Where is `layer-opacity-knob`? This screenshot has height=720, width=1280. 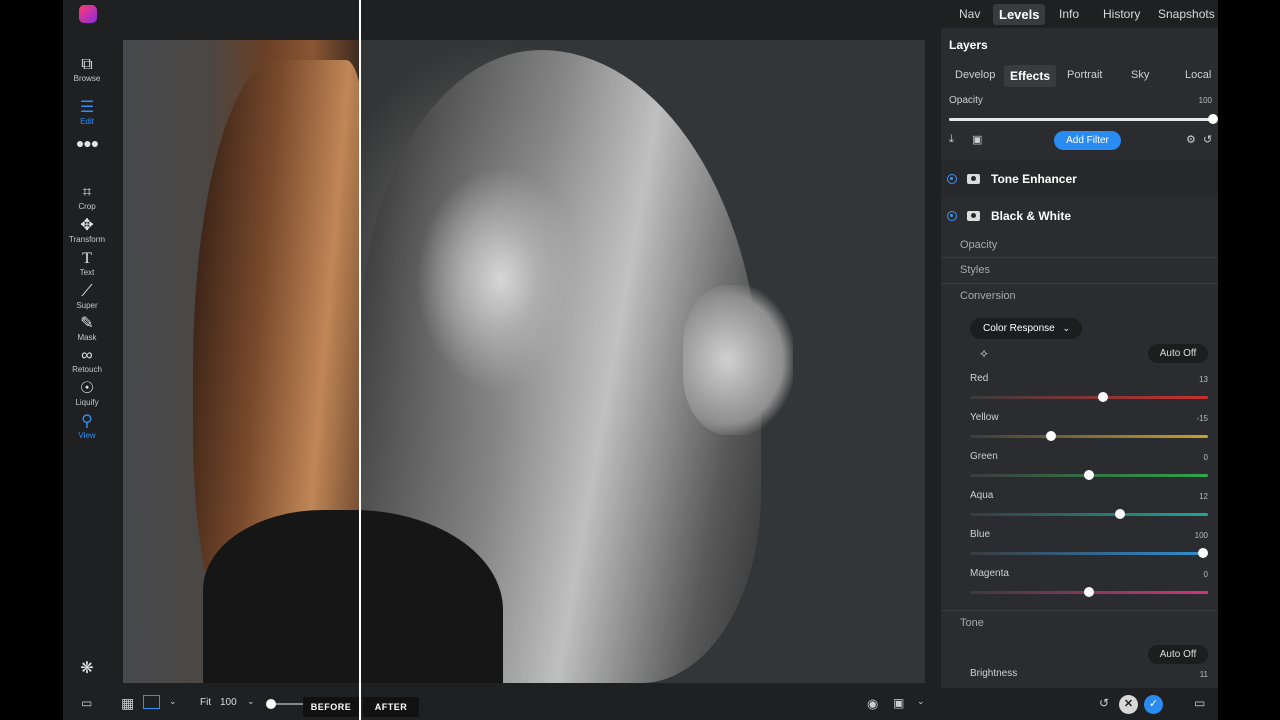 layer-opacity-knob is located at coordinates (1213, 119).